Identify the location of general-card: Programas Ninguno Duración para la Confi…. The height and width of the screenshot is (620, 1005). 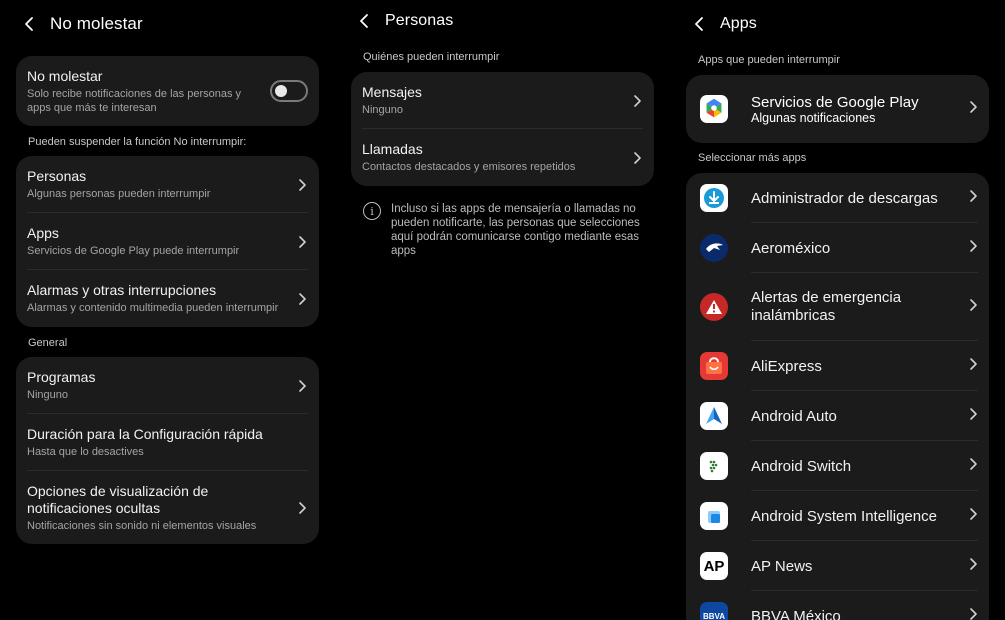
(167, 450).